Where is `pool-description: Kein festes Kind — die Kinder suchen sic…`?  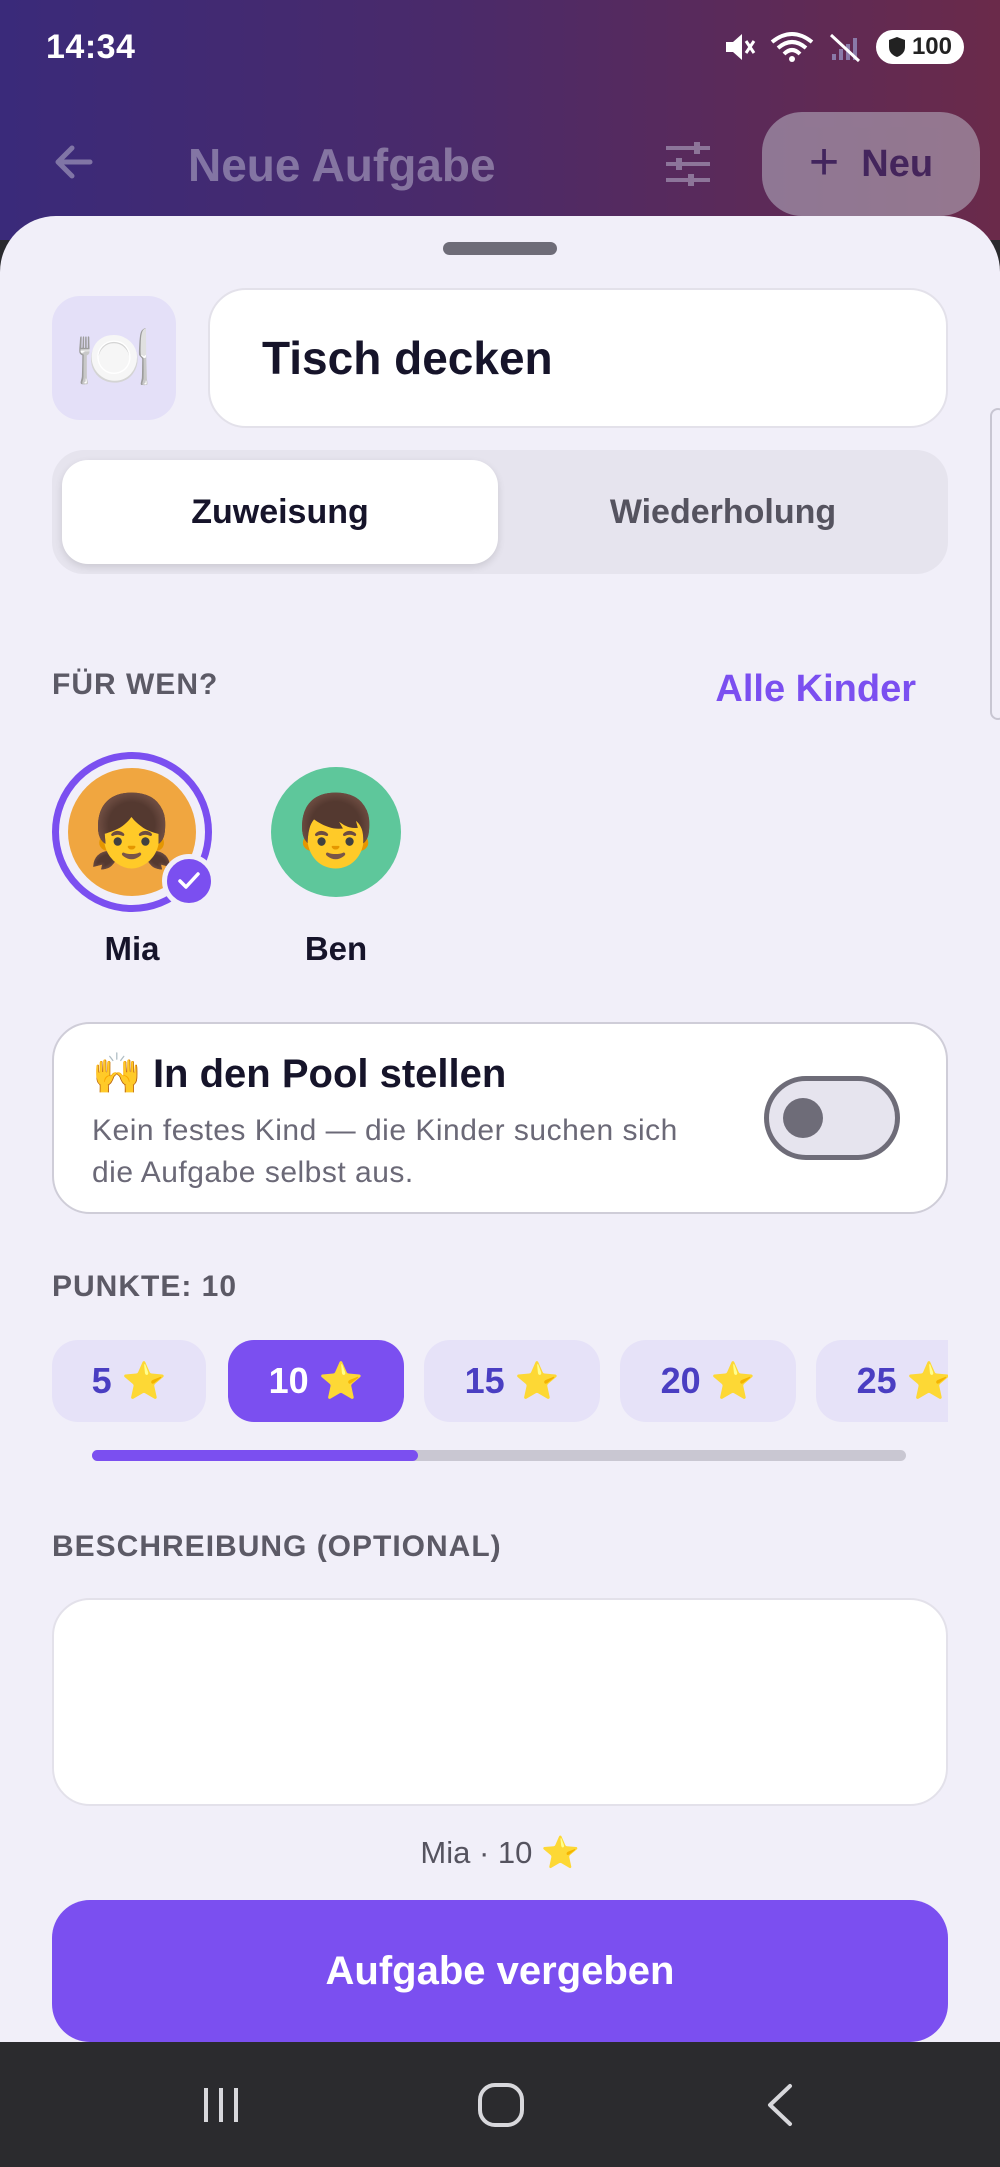 pool-description: Kein festes Kind — die Kinder suchen sic… is located at coordinates (385, 1151).